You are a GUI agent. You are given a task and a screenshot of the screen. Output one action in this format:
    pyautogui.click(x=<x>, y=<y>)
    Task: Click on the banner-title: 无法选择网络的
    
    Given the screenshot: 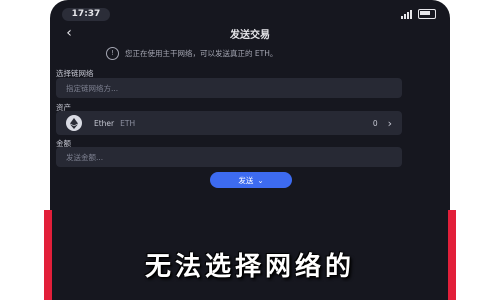 What is the action you would take?
    pyautogui.click(x=249, y=266)
    